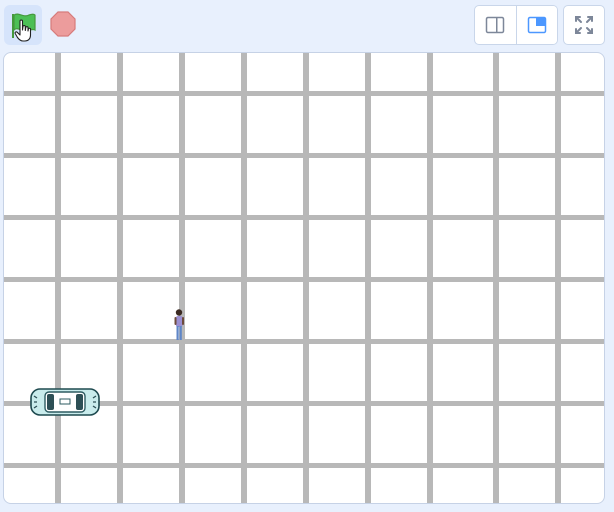  I want to click on small-stage-icon, so click(495, 25).